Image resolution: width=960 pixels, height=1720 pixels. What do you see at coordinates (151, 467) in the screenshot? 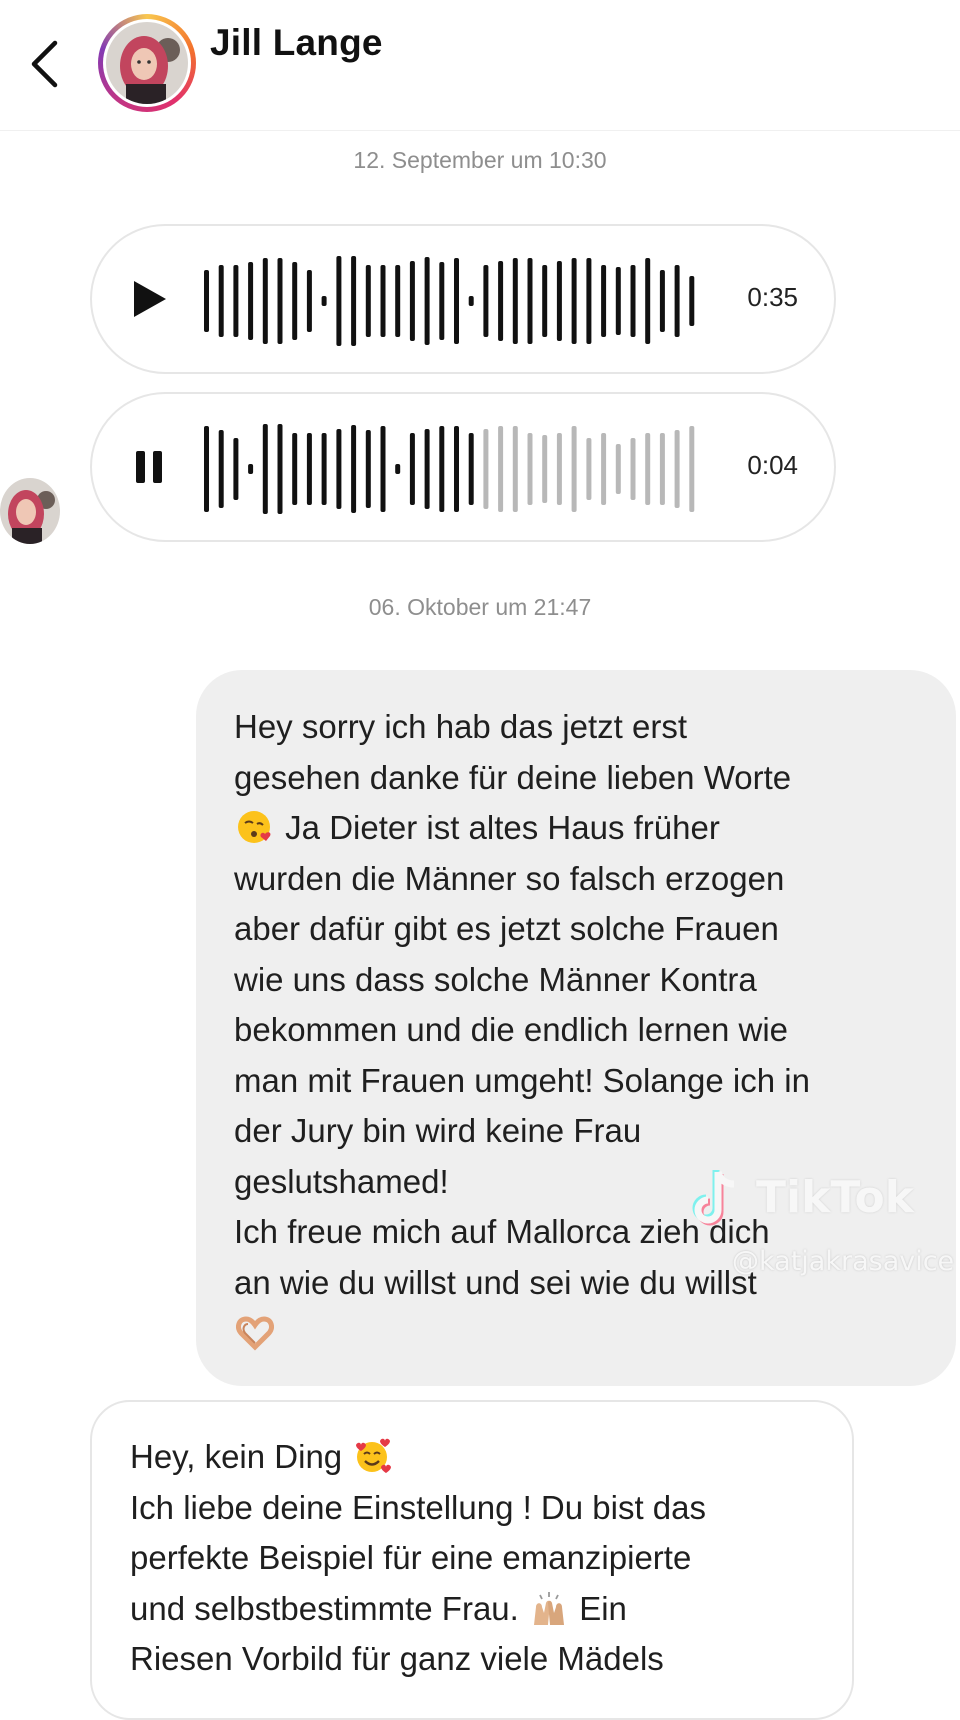
I see `pause-icon` at bounding box center [151, 467].